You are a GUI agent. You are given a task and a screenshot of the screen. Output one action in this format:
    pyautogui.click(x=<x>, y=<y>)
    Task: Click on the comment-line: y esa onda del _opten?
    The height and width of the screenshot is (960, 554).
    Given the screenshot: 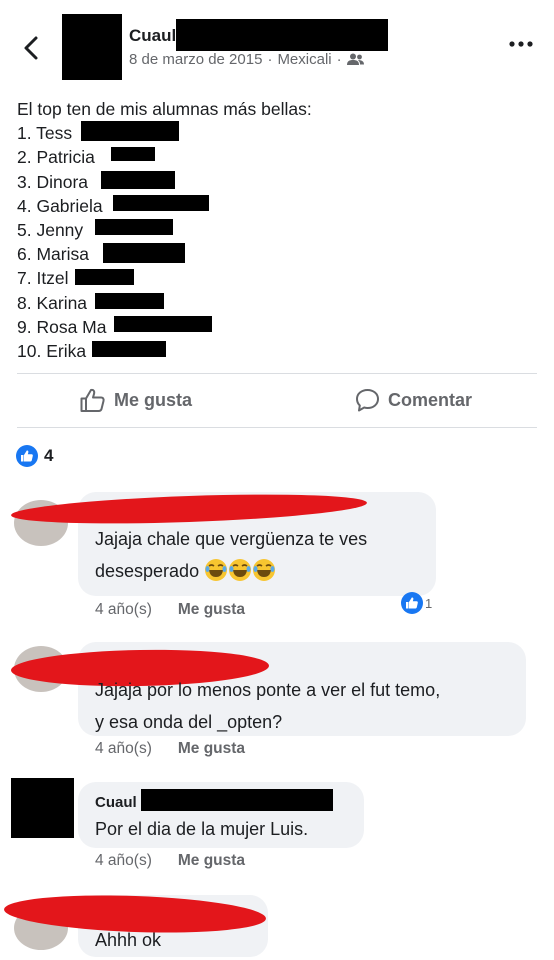 What is the action you would take?
    pyautogui.click(x=189, y=722)
    